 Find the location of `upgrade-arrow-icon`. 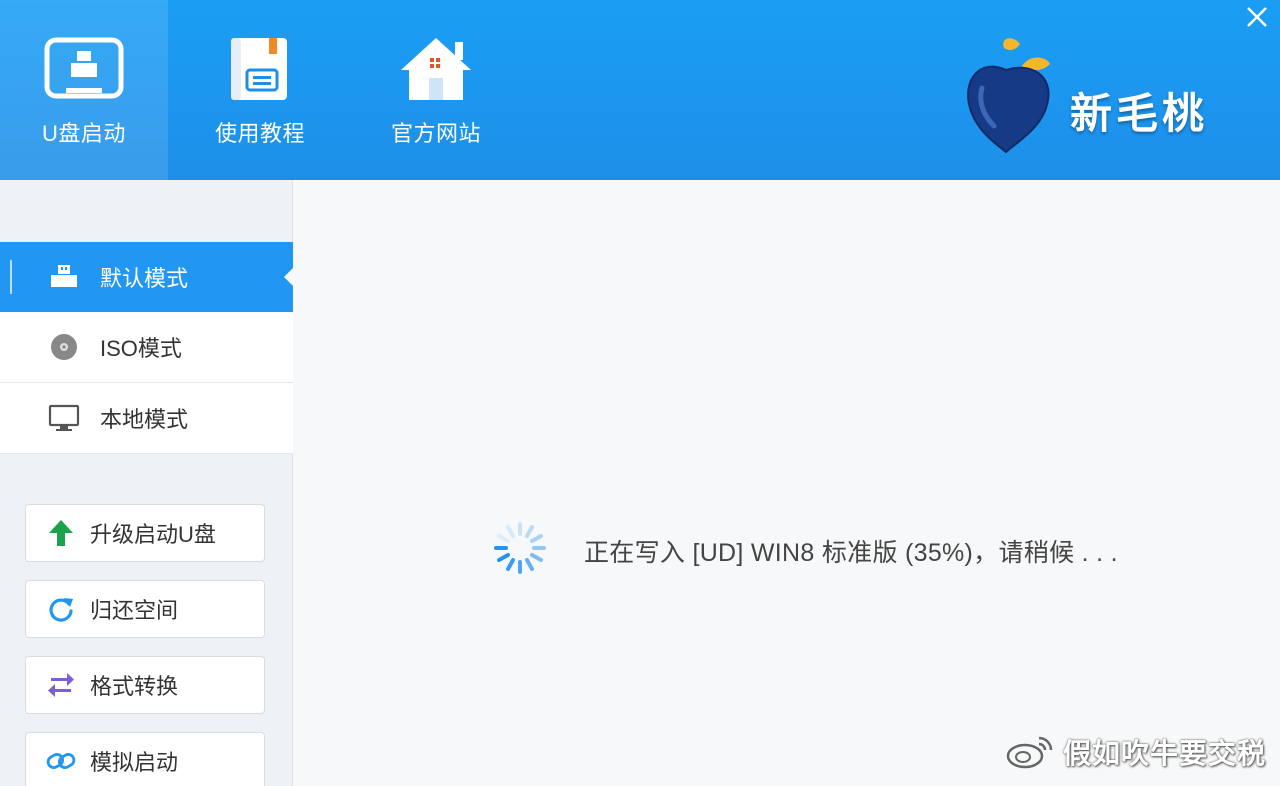

upgrade-arrow-icon is located at coordinates (61, 533).